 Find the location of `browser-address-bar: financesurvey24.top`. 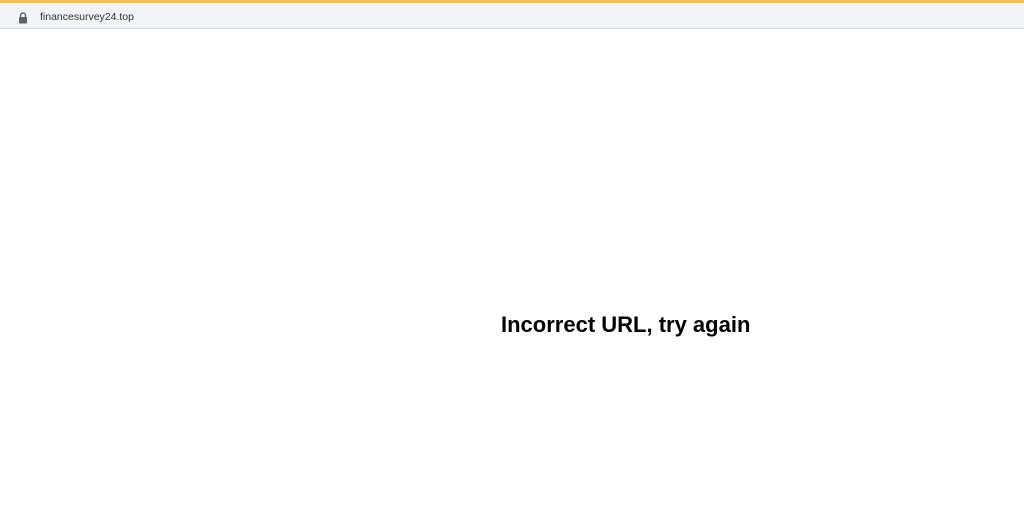

browser-address-bar: financesurvey24.top is located at coordinates (512, 16).